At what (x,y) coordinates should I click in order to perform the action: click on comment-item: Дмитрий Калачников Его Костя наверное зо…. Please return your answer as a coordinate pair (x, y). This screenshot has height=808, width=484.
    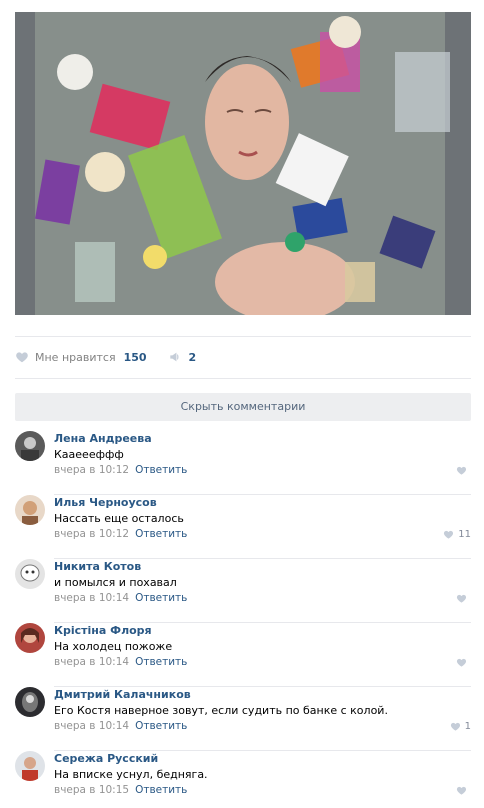
    Looking at the image, I should click on (243, 719).